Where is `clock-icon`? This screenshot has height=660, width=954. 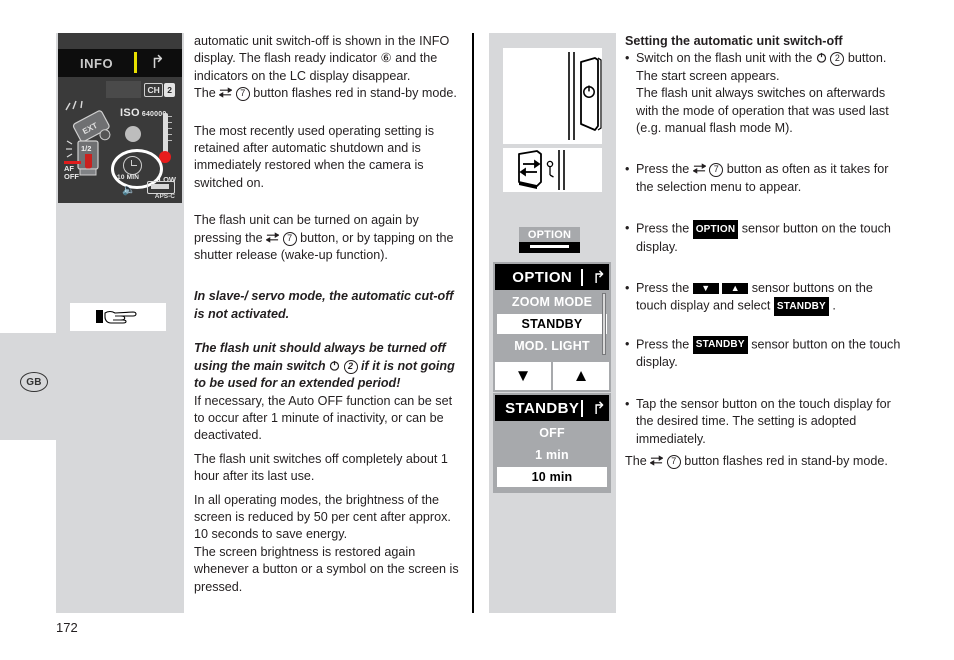 clock-icon is located at coordinates (132, 165).